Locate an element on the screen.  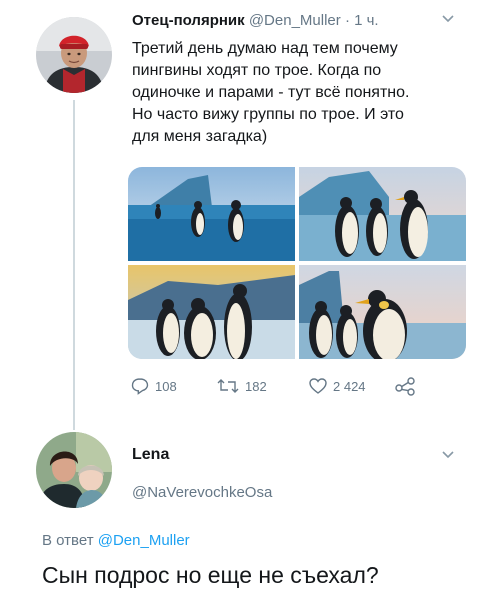
tweet-text-line: Но часто вижу группы по трое. И это is located at coordinates (268, 114).